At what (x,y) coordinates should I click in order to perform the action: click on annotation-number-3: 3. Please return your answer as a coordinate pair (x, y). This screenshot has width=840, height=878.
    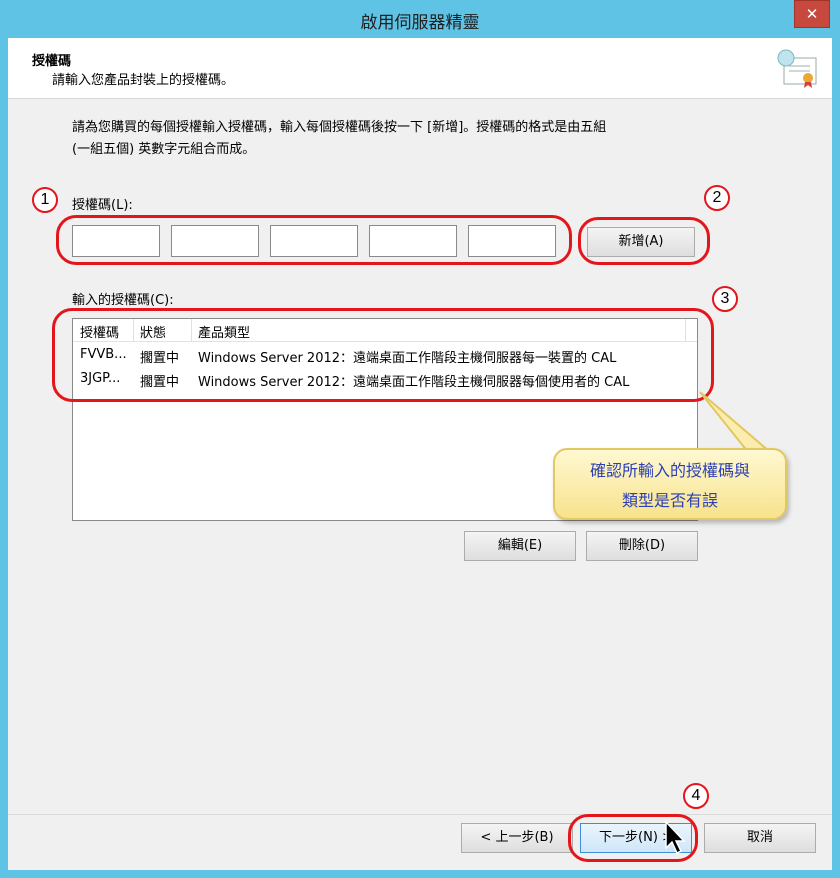
    Looking at the image, I should click on (725, 299).